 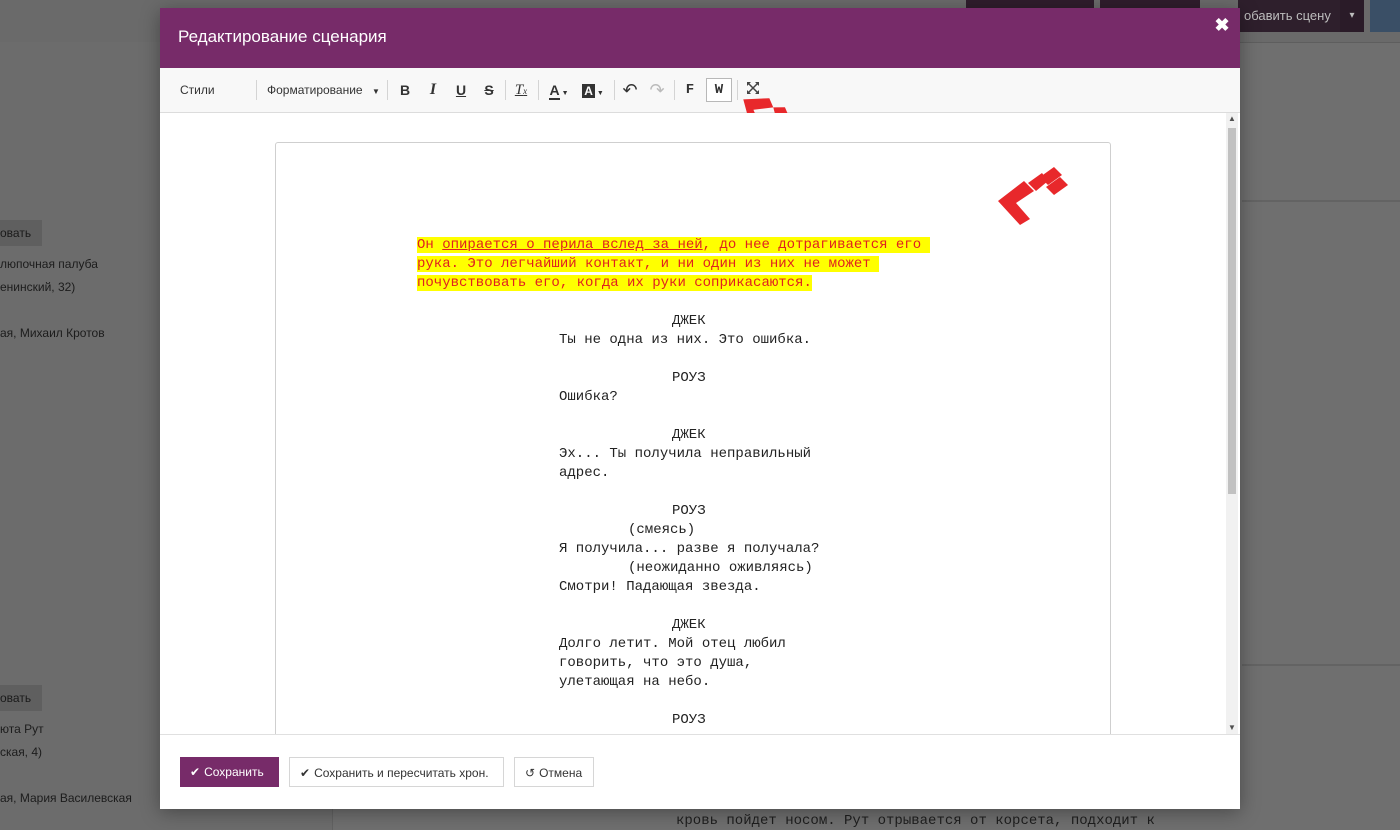 I want to click on save-button: ✔ Сохранить, so click(x=229, y=772).